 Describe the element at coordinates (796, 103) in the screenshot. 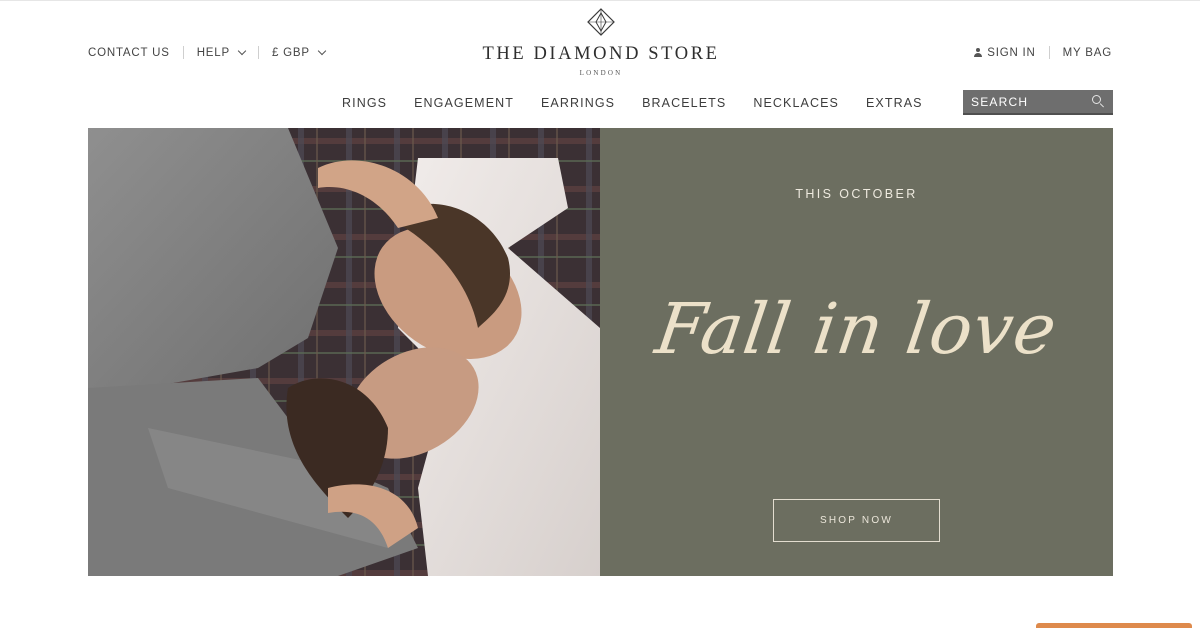

I see `nav-item-necklaces: NECKLACES` at that location.